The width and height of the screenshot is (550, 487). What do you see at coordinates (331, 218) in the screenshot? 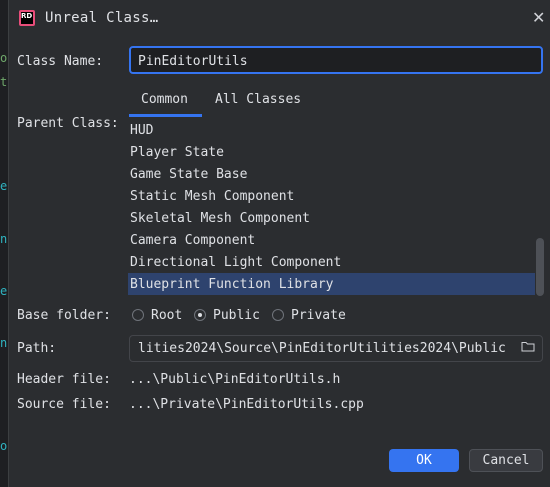
I see `parent-class-item: Skeletal Mesh Component` at bounding box center [331, 218].